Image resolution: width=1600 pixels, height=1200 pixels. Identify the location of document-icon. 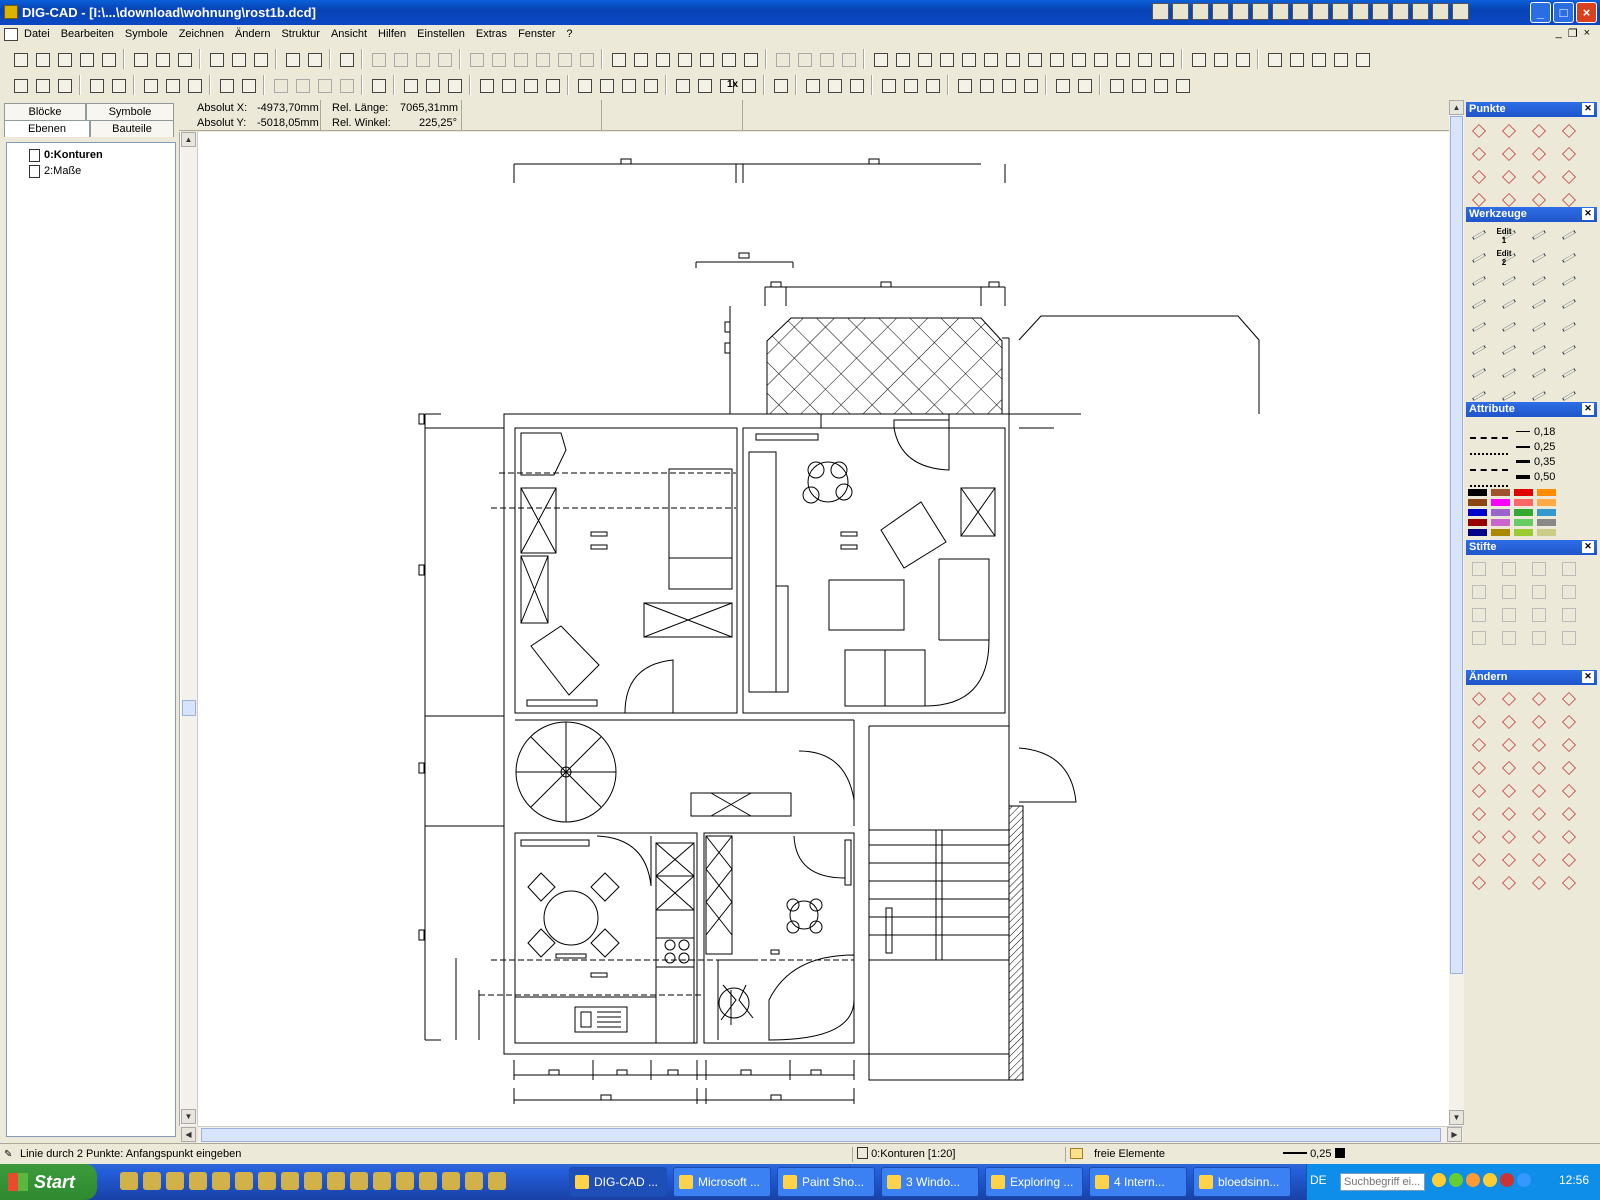
(11, 34).